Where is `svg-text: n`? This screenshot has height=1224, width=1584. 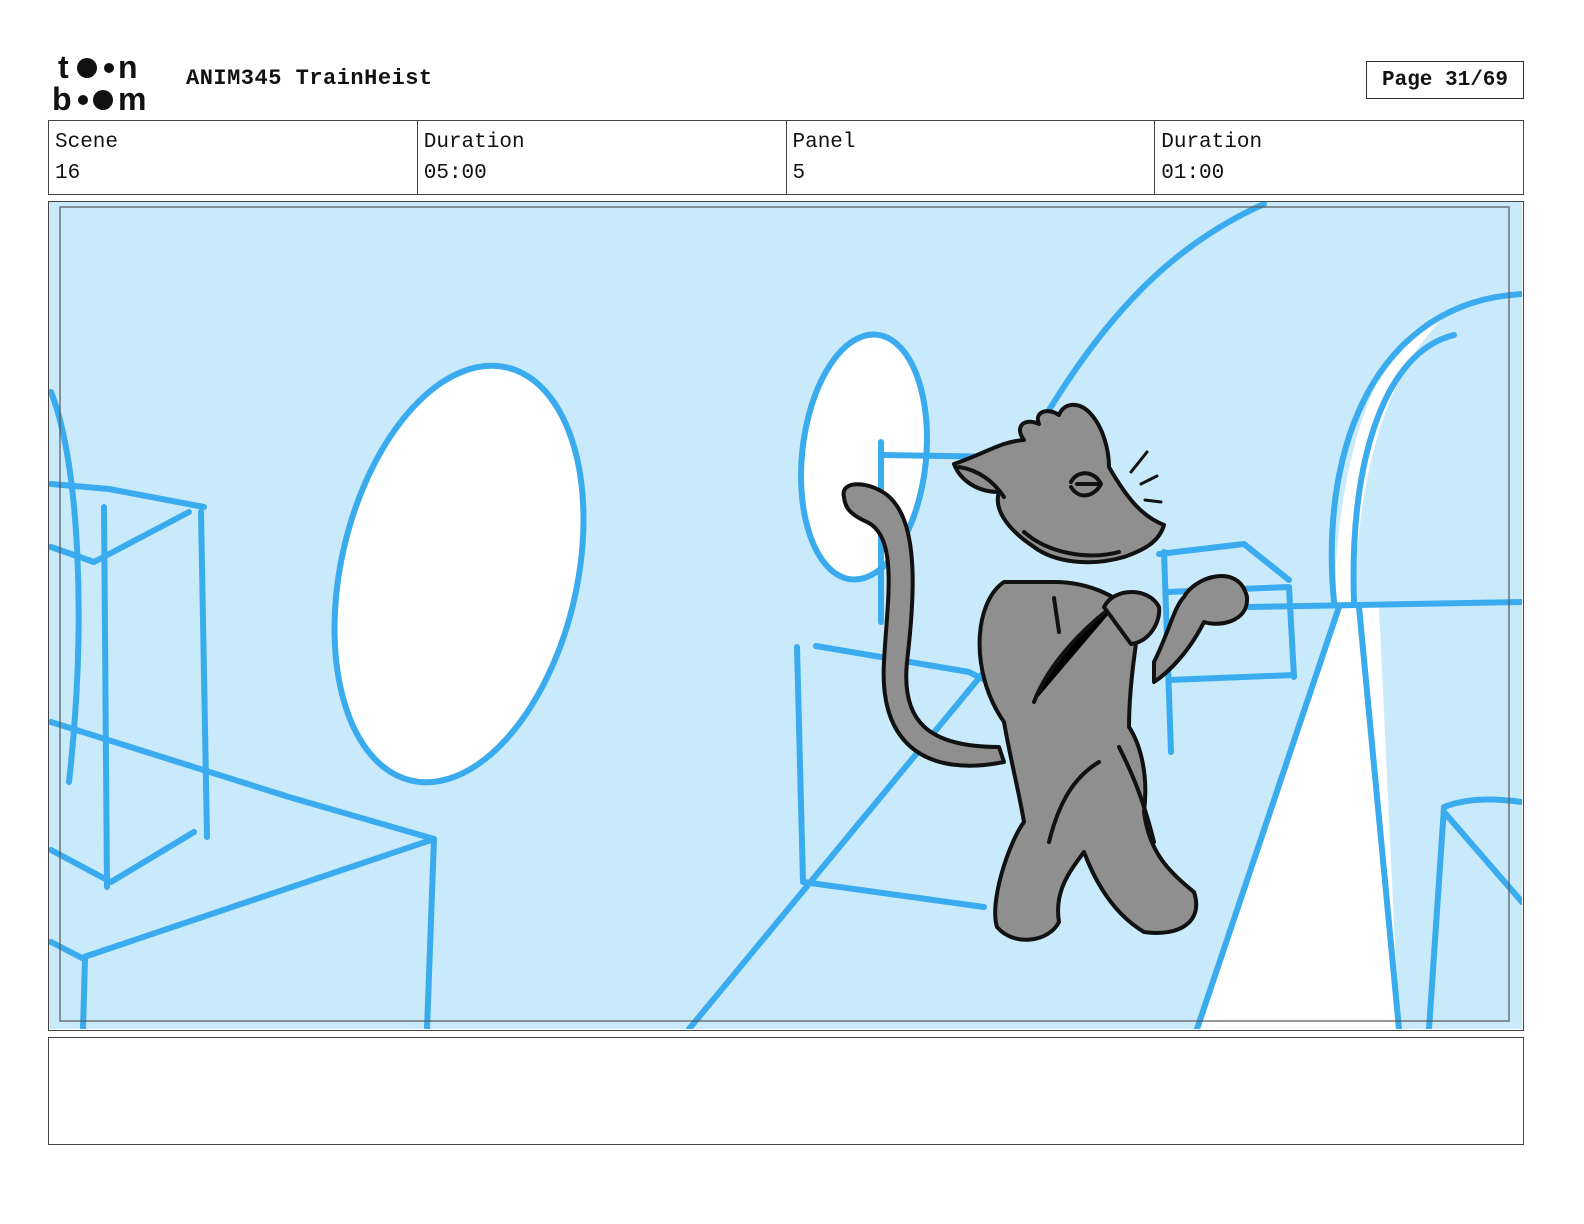 svg-text: n is located at coordinates (128, 67).